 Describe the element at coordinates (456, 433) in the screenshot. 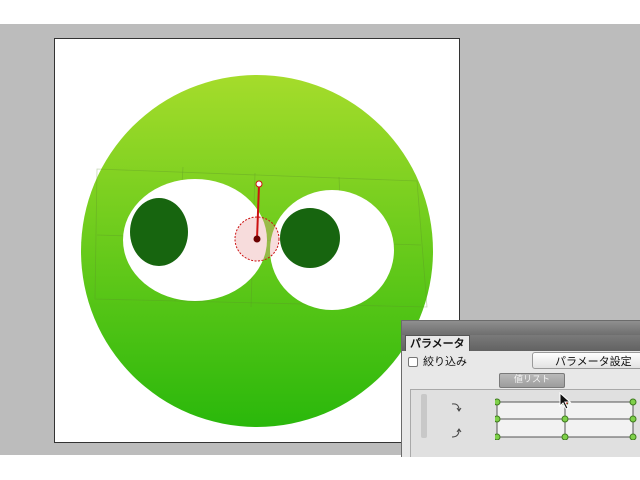

I see `rotate-up-arrow-icon` at that location.